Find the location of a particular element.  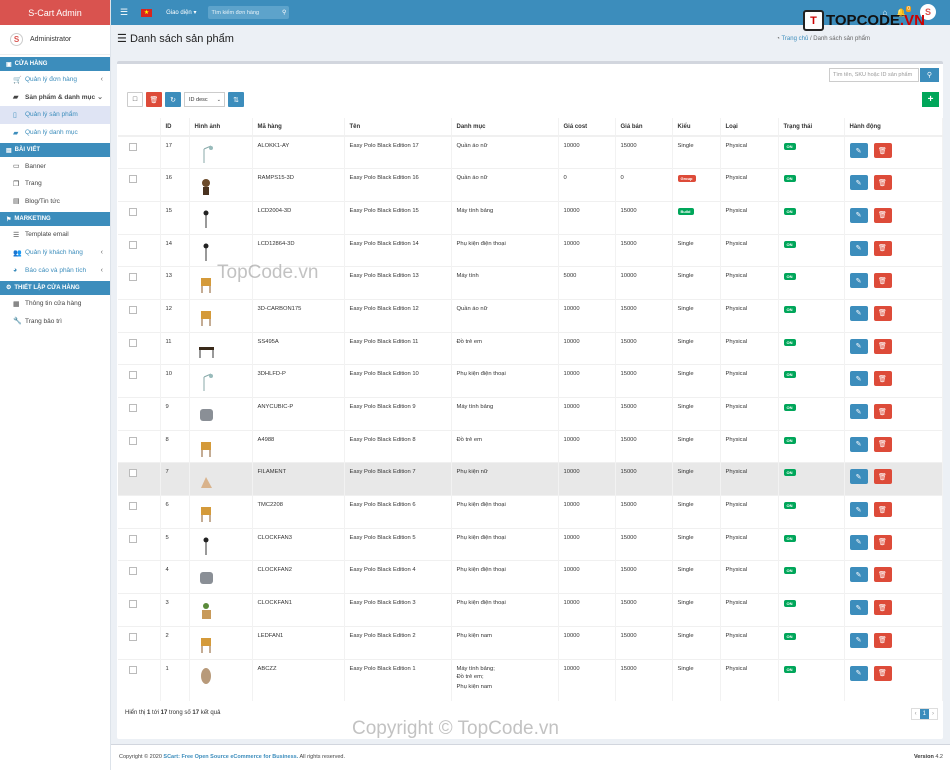

sidebar-item-maintenance: 🔧 Trang bảo trì is located at coordinates (55, 322).